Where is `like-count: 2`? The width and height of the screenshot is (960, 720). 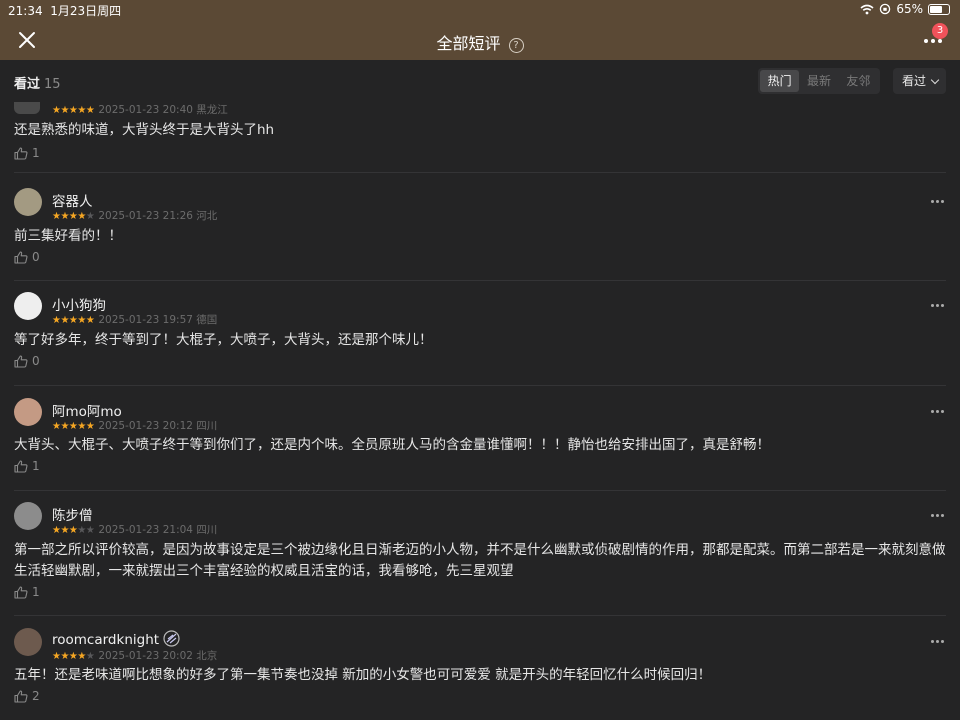 like-count: 2 is located at coordinates (36, 696).